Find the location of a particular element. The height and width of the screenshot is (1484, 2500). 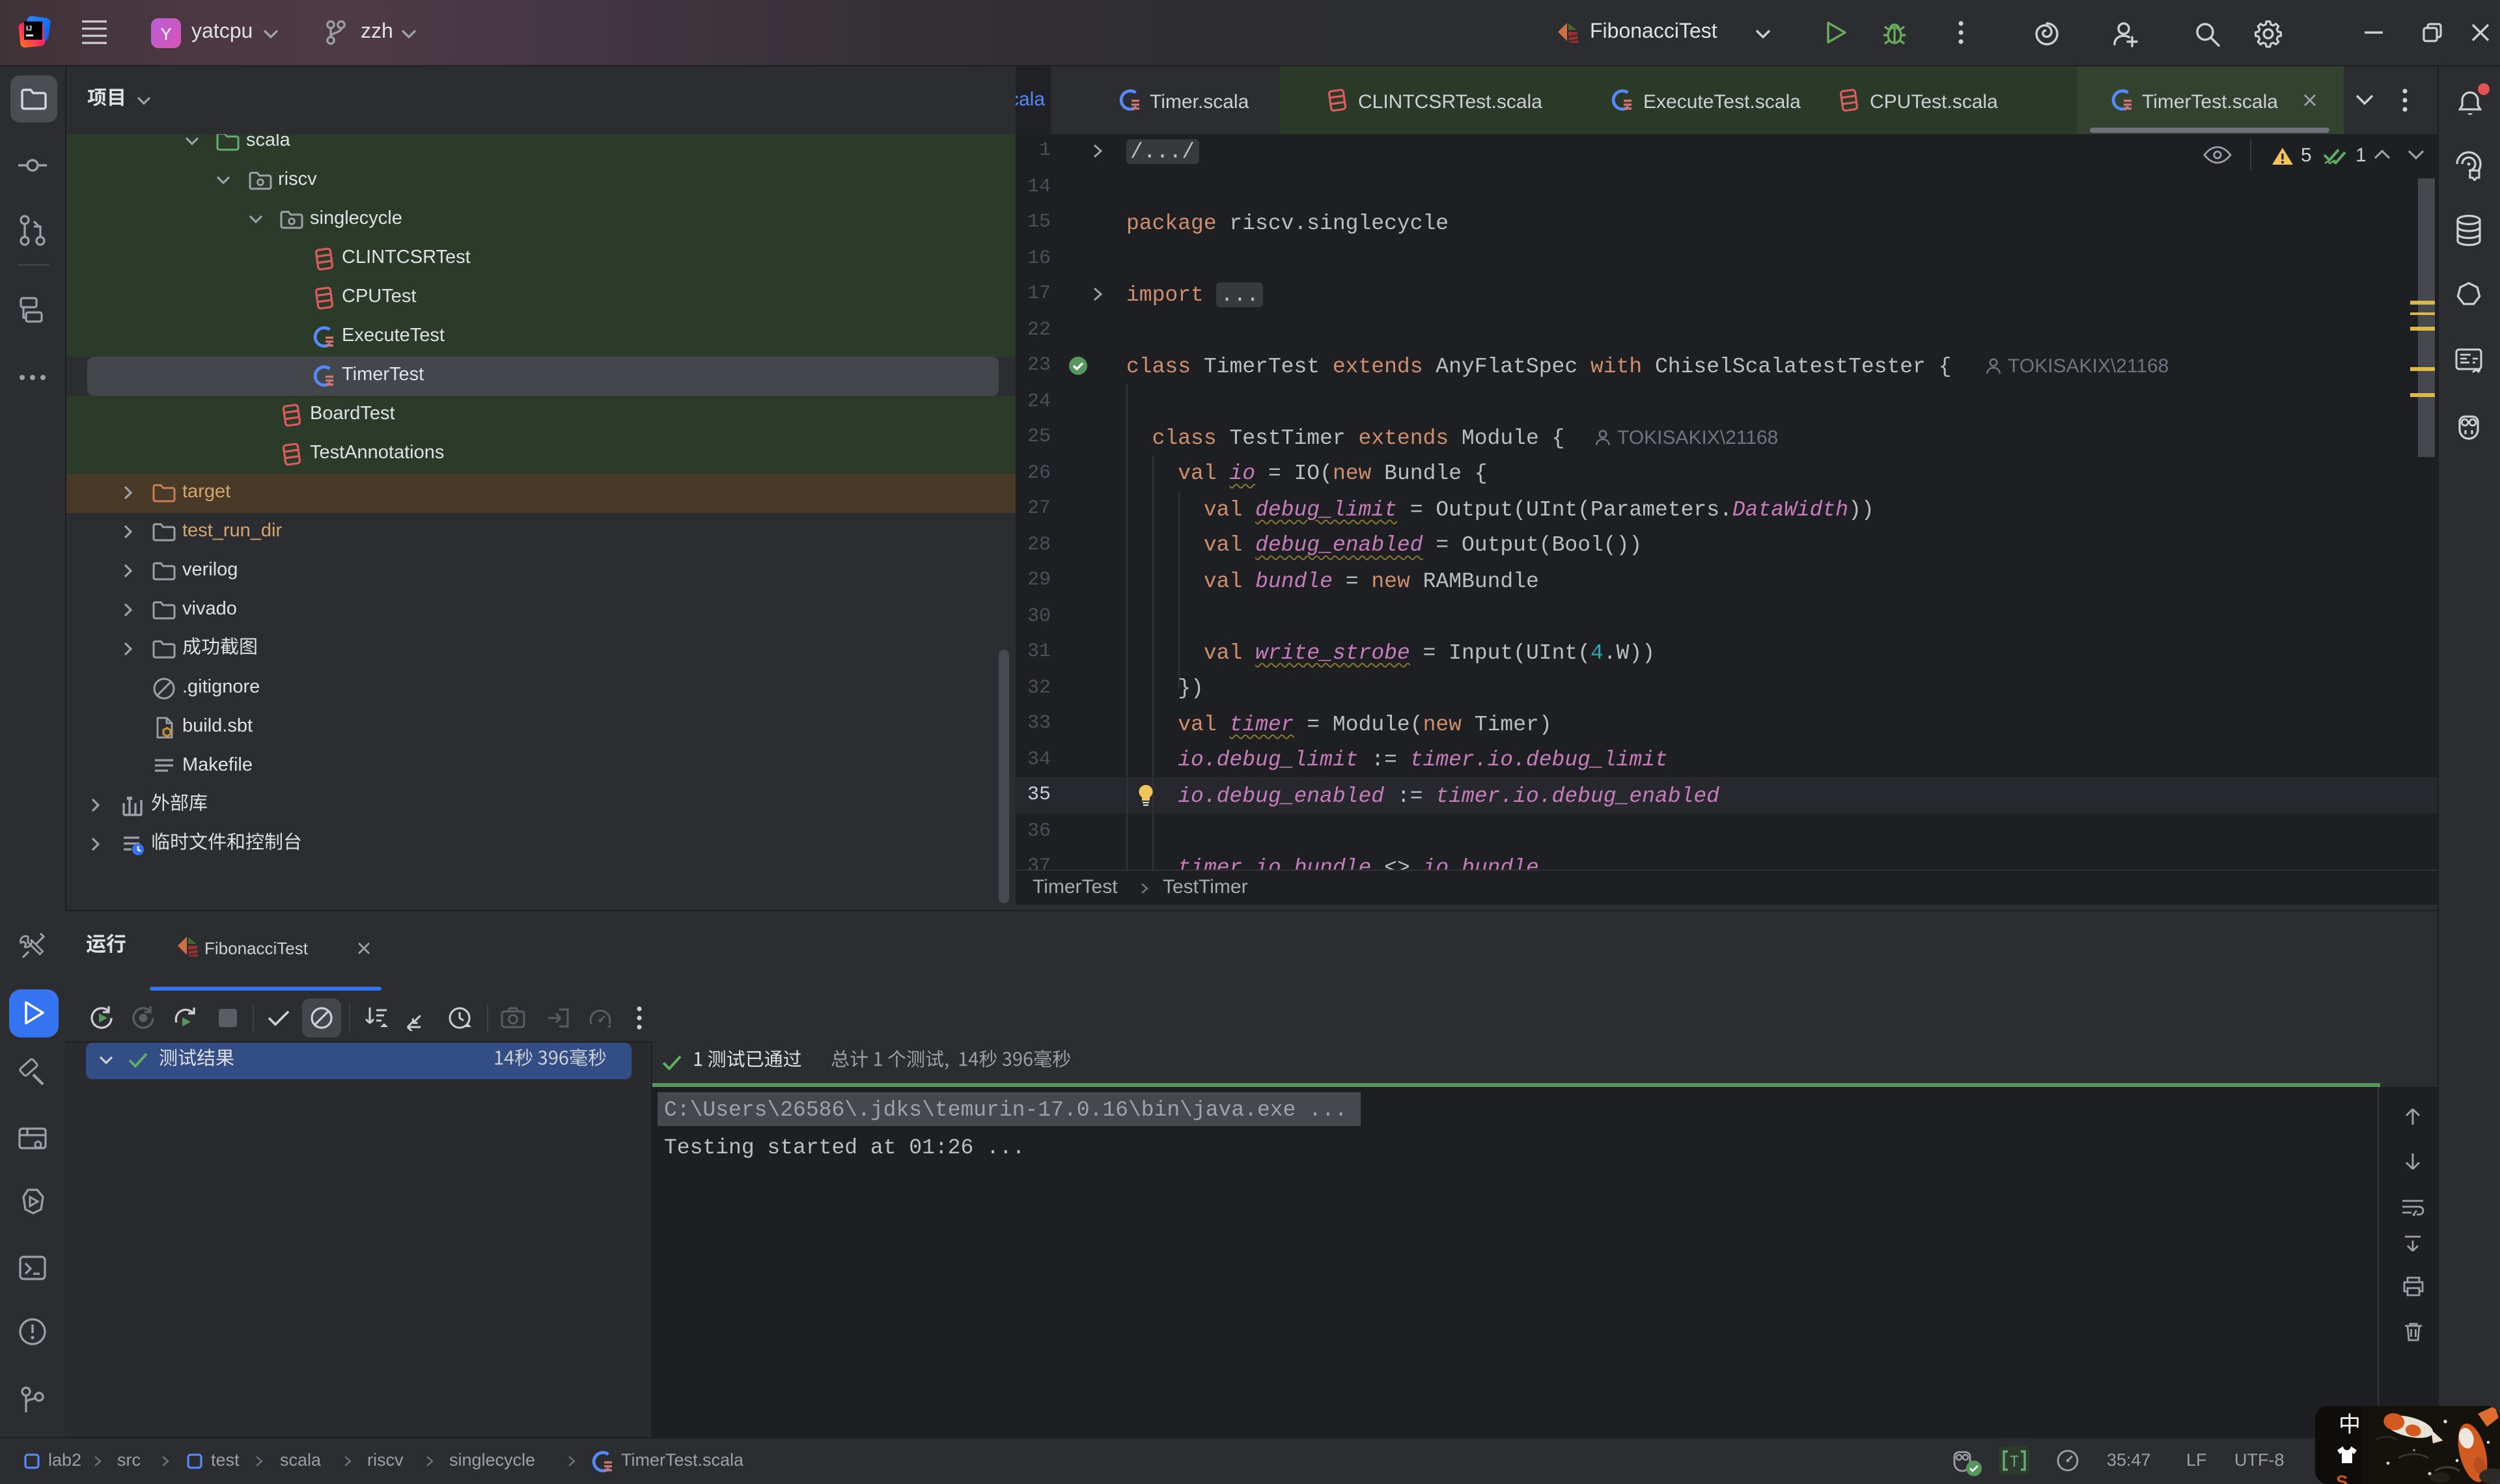

svg-text: T is located at coordinates (2015, 1461).